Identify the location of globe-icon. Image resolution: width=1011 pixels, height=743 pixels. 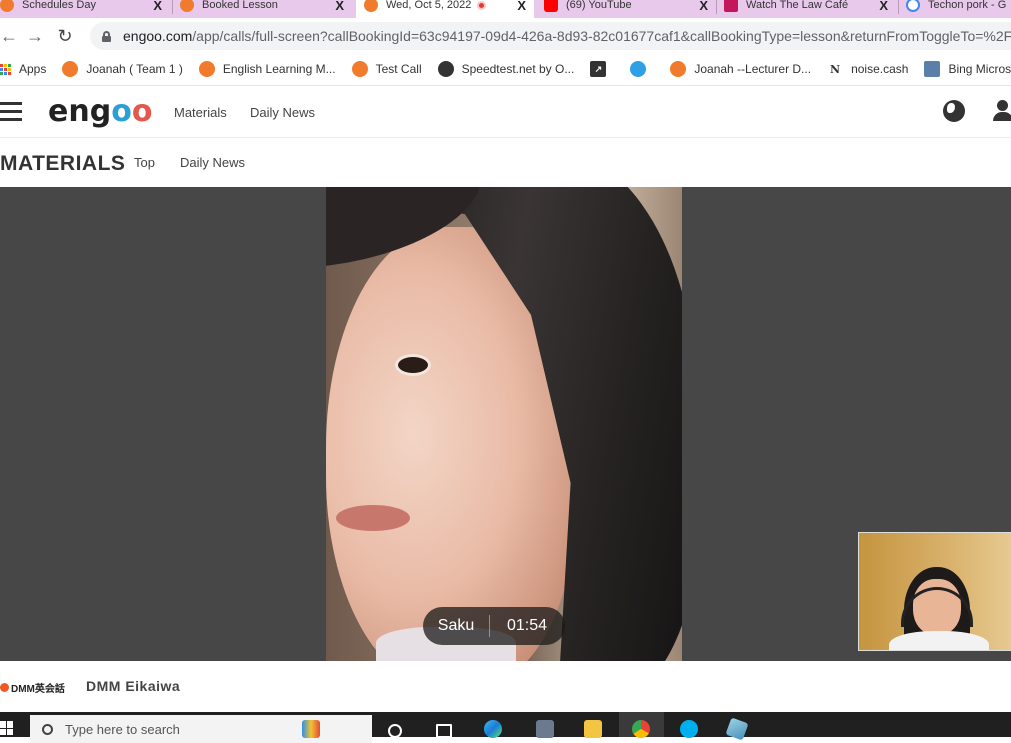
(954, 111).